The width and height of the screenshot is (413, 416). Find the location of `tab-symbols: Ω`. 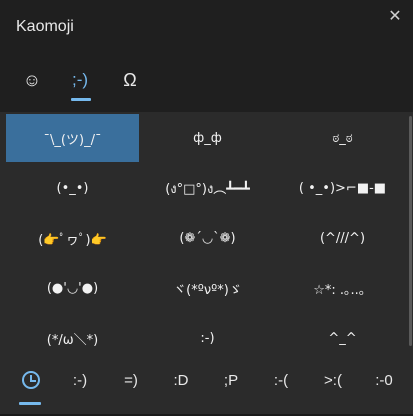

tab-symbols: Ω is located at coordinates (130, 80).